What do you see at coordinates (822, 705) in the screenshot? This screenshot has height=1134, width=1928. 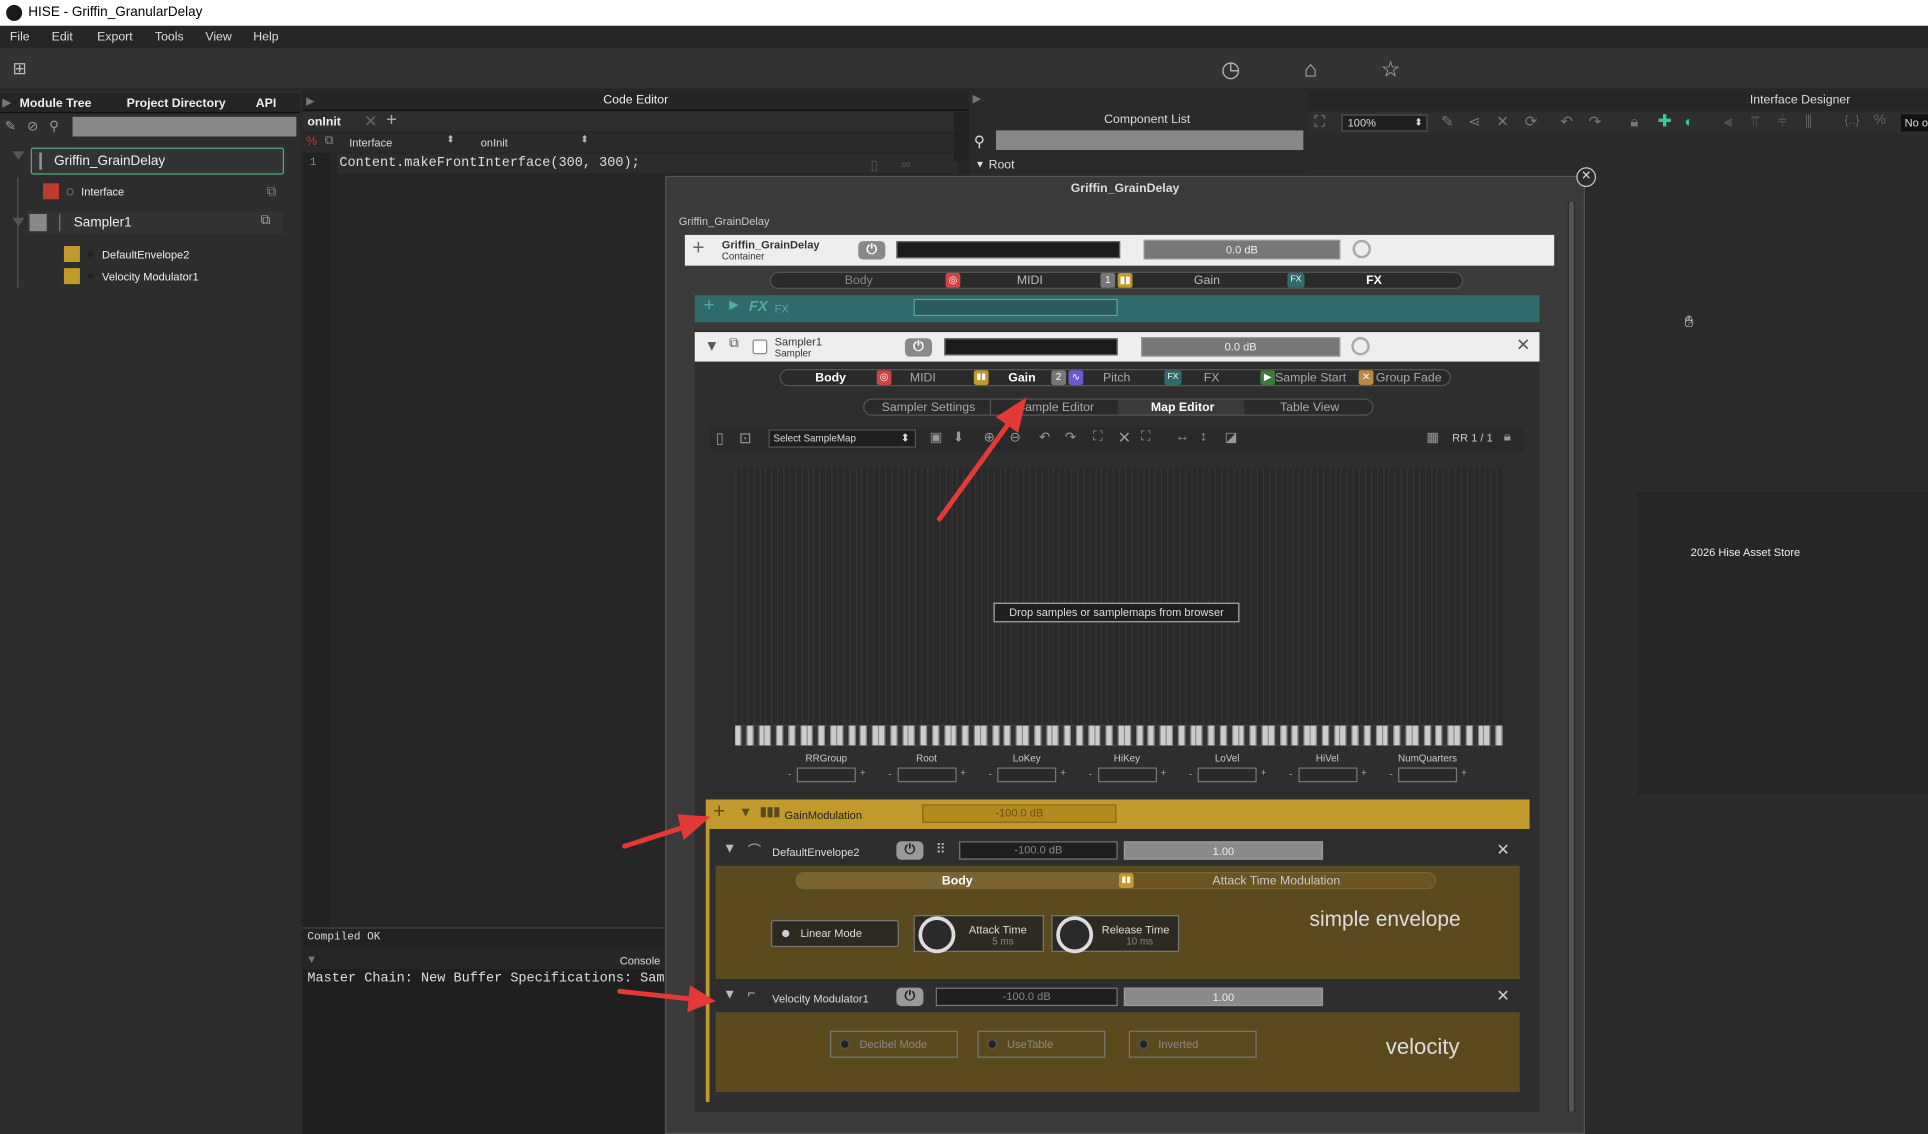 I see `annotation-arrows` at bounding box center [822, 705].